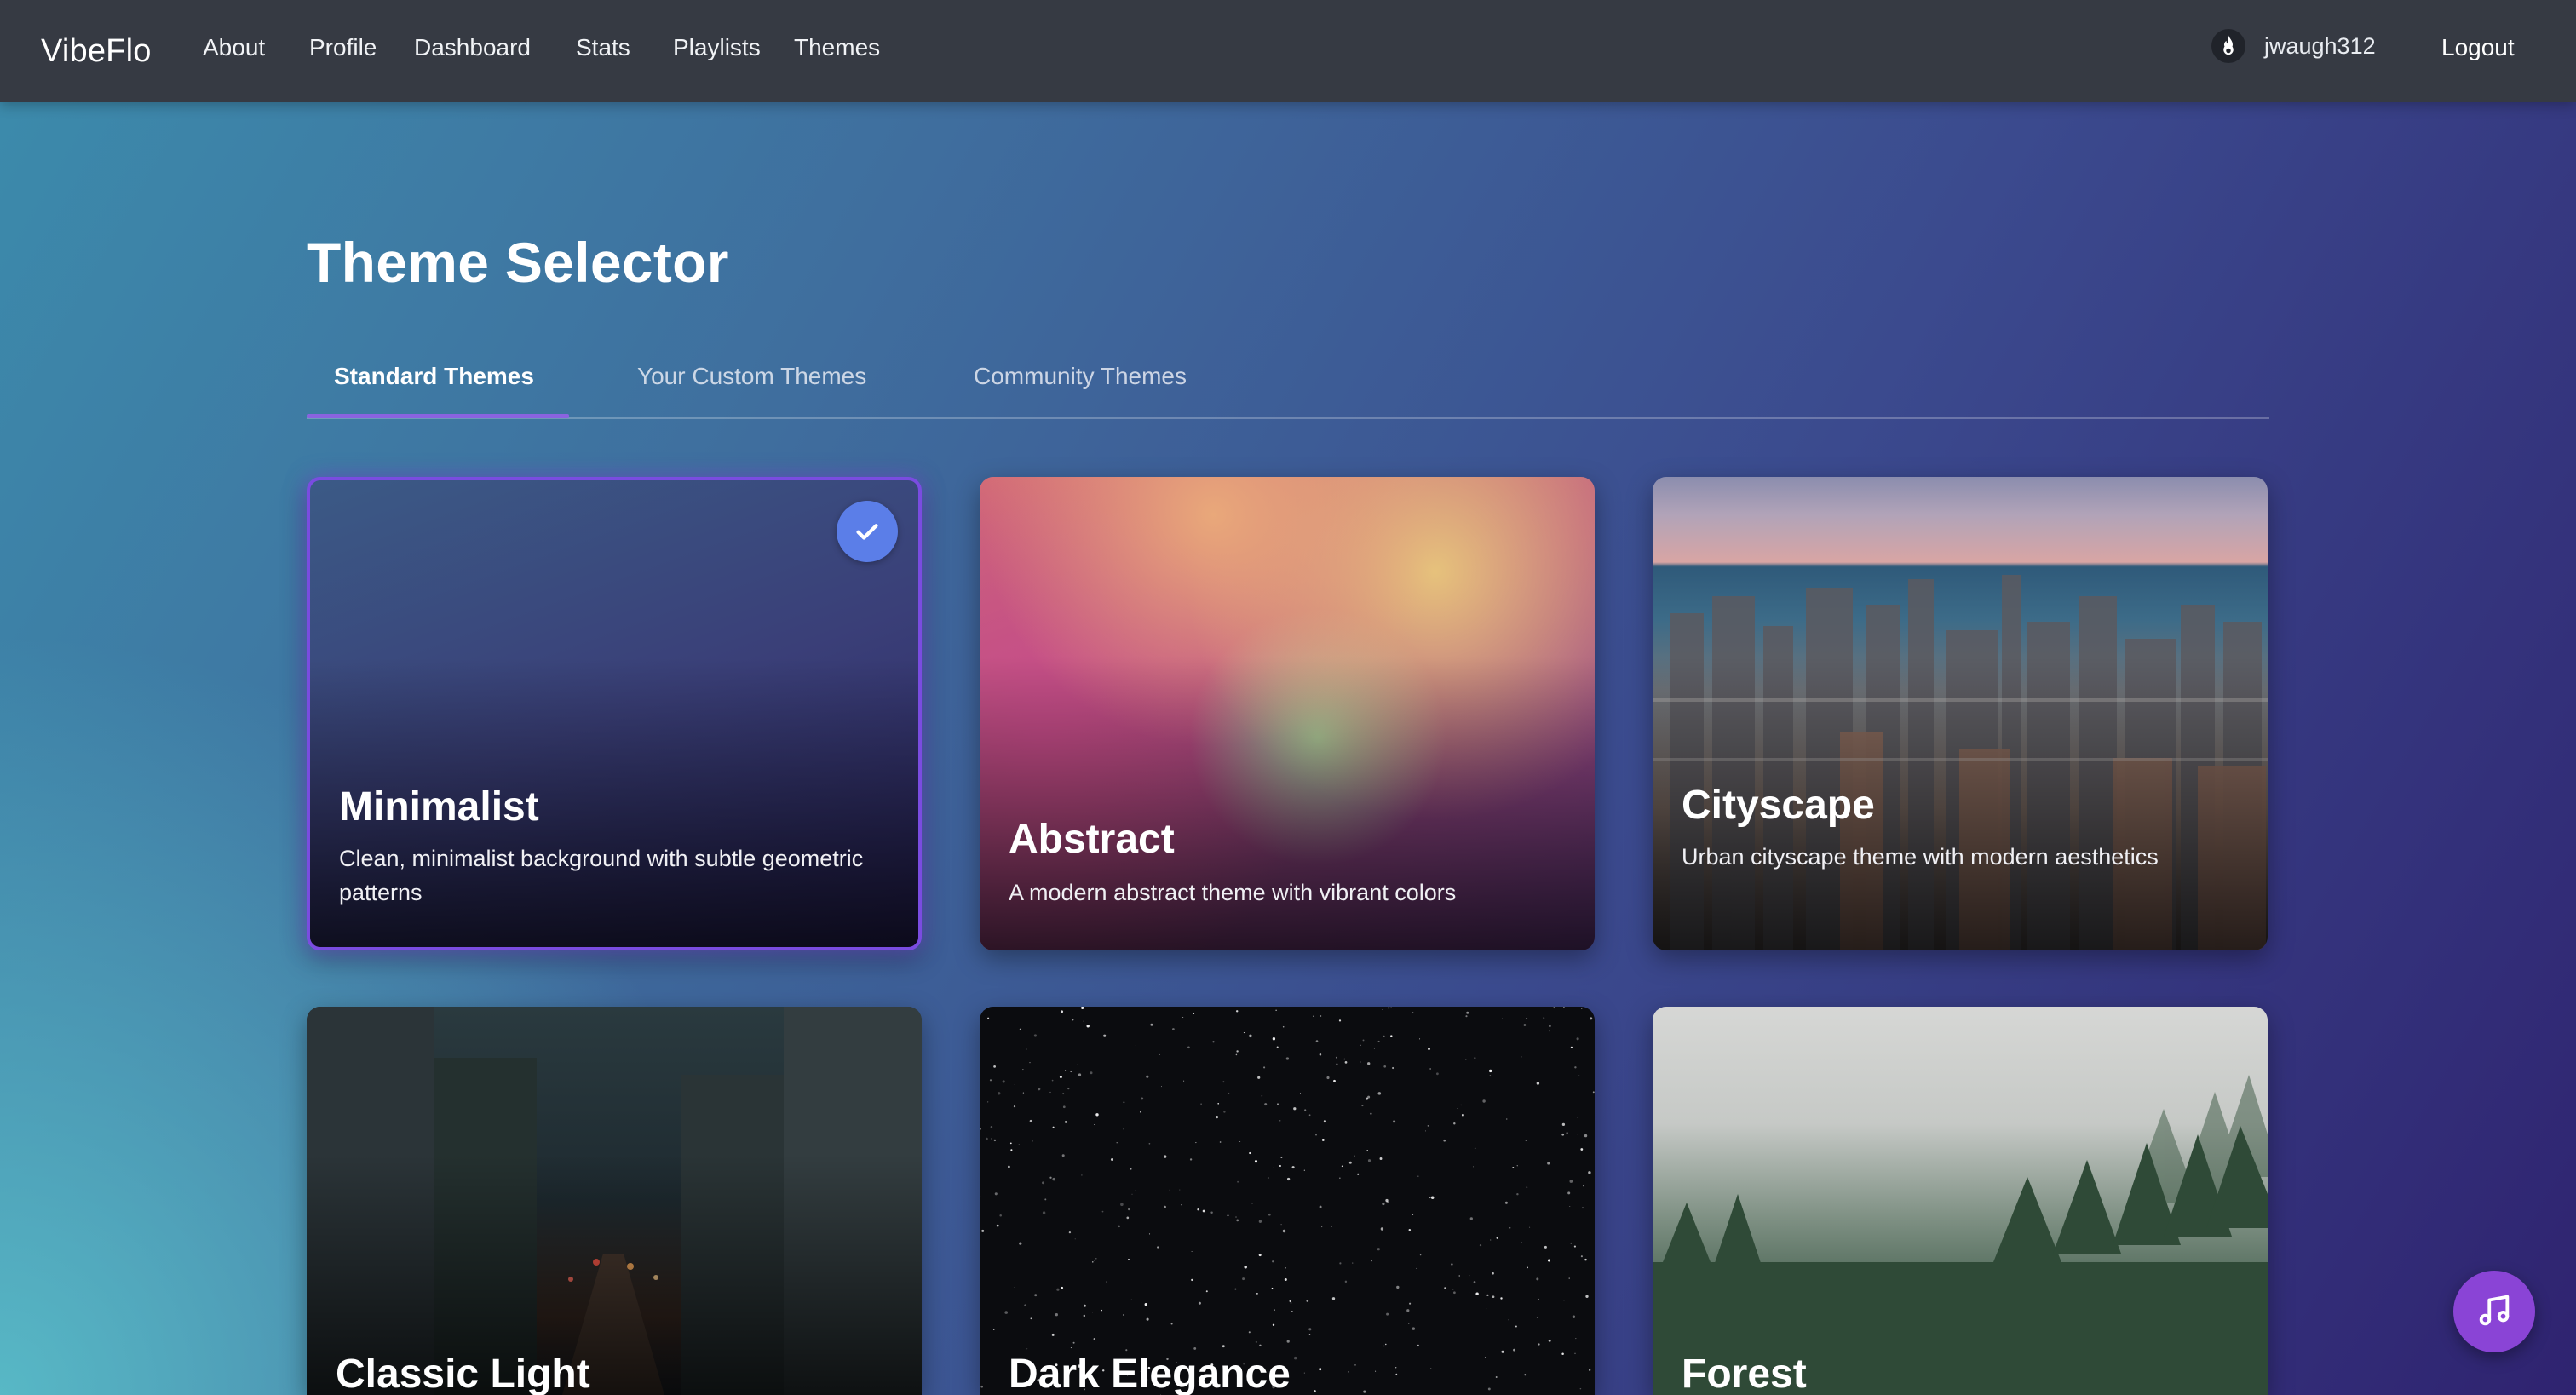 The width and height of the screenshot is (2576, 1395). What do you see at coordinates (603, 47) in the screenshot?
I see `nav-link-stats: Stats` at bounding box center [603, 47].